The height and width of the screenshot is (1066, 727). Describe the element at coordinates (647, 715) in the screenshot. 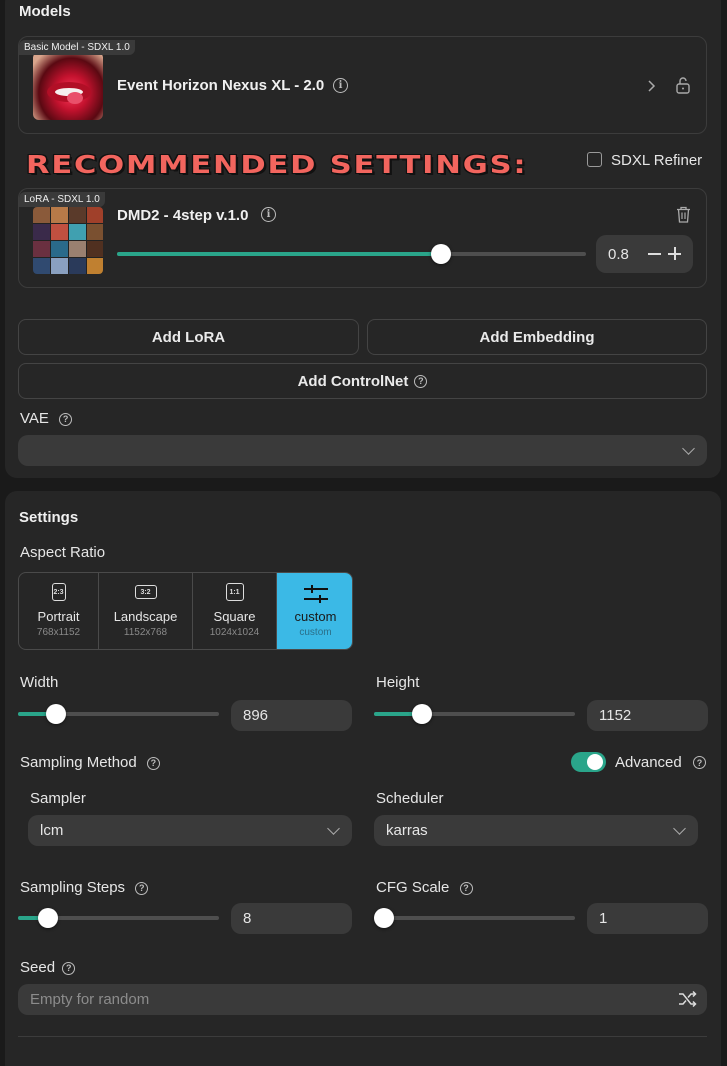

I see `height-input: 1152` at that location.